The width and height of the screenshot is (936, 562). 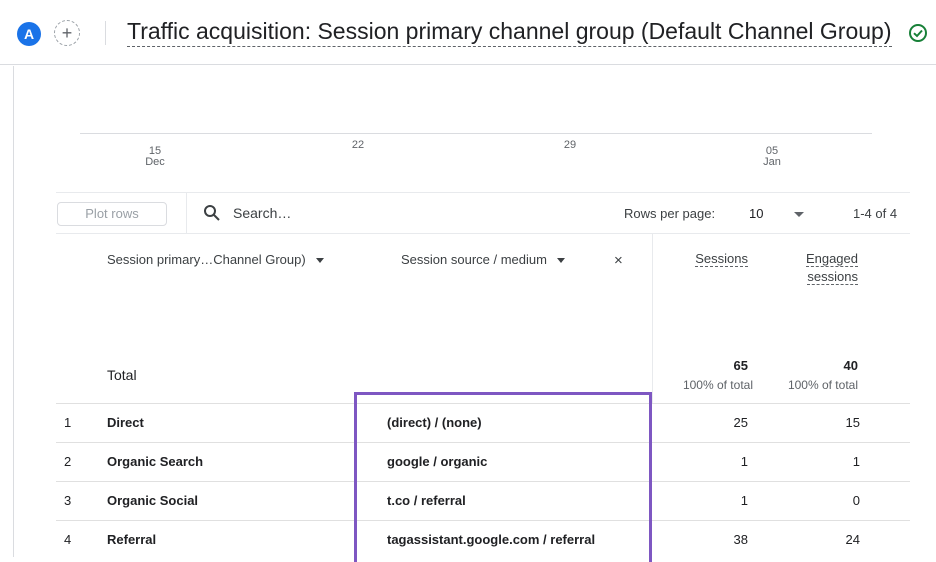 I want to click on remove-dimension-button: ×, so click(x=618, y=260).